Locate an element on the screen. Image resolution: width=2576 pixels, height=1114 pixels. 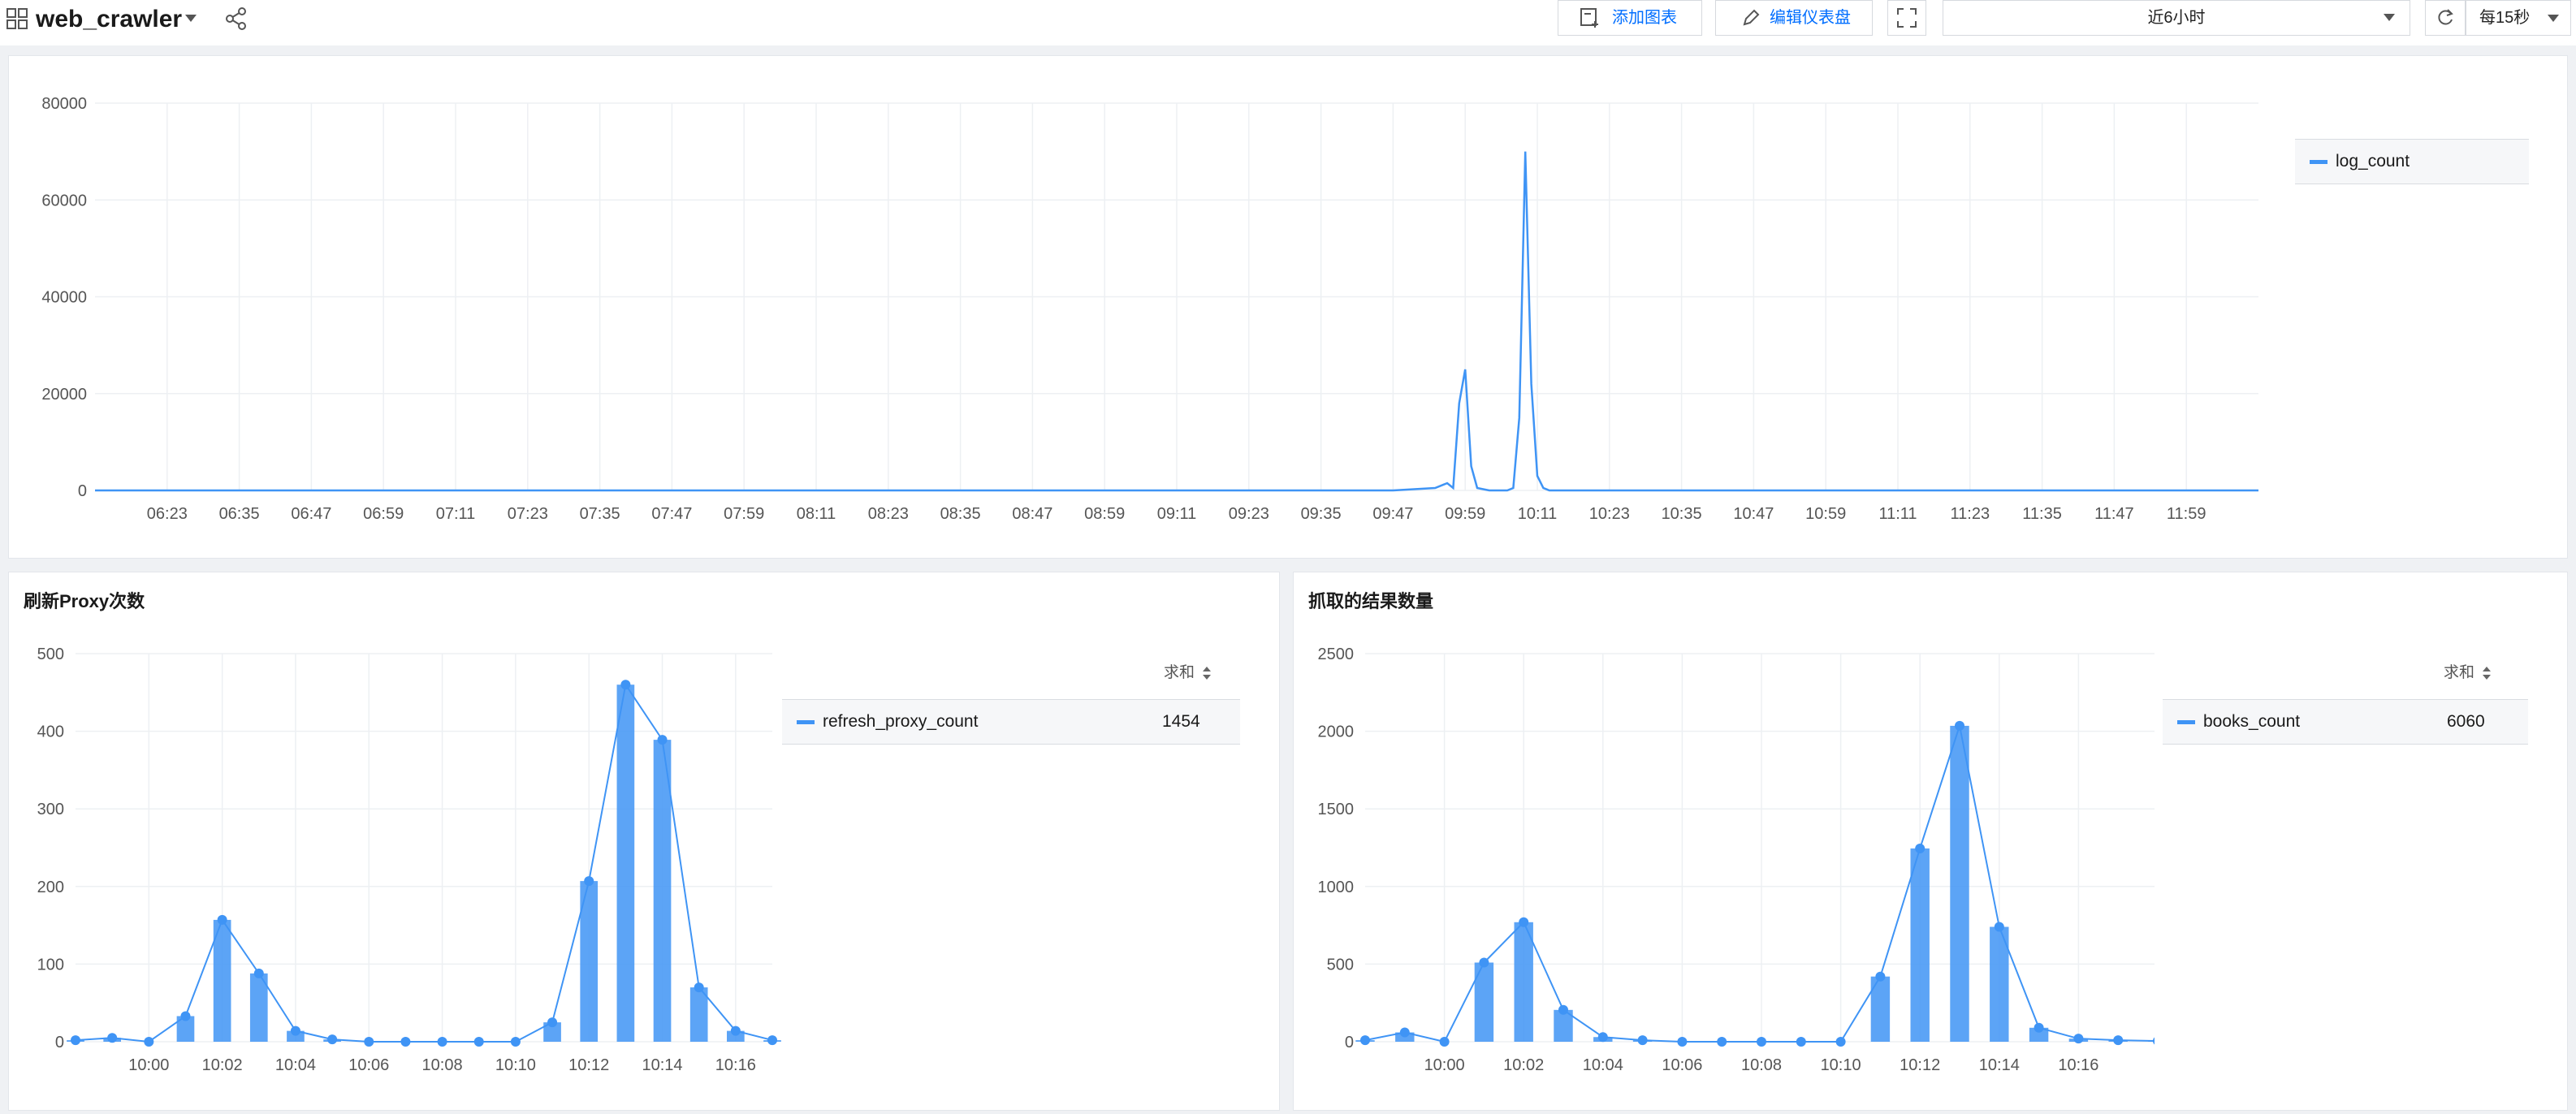
x-tick-label: 10:06 is located at coordinates (369, 1065).